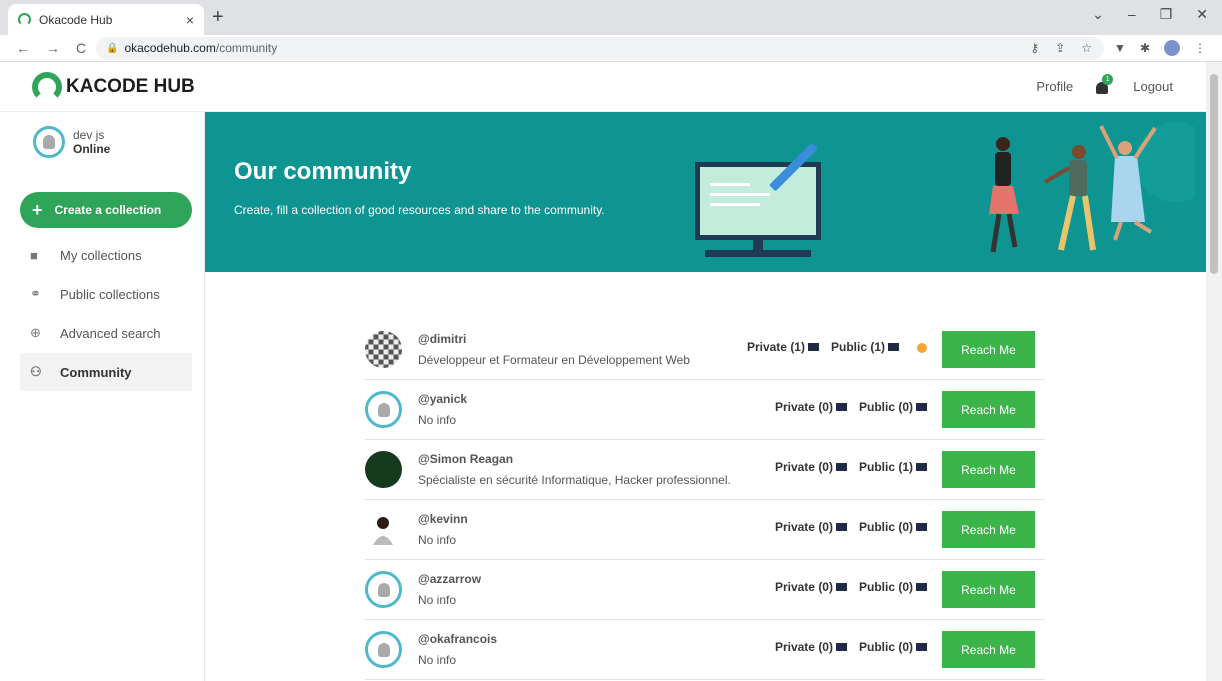 The width and height of the screenshot is (1222, 681). Describe the element at coordinates (783, 347) in the screenshot. I see `private-count: Private (1)` at that location.